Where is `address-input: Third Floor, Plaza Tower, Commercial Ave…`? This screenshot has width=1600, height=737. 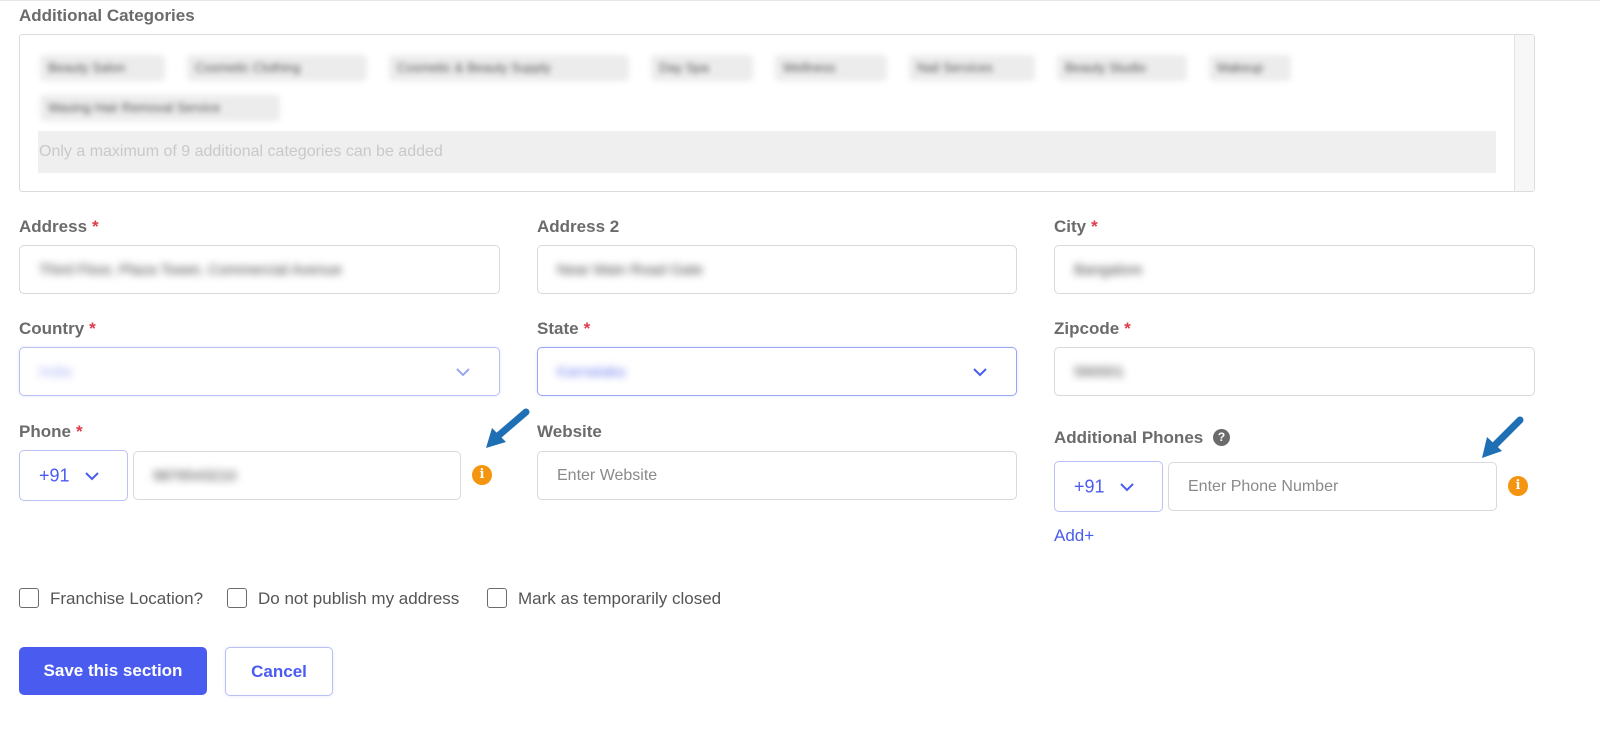 address-input: Third Floor, Plaza Tower, Commercial Ave… is located at coordinates (259, 269).